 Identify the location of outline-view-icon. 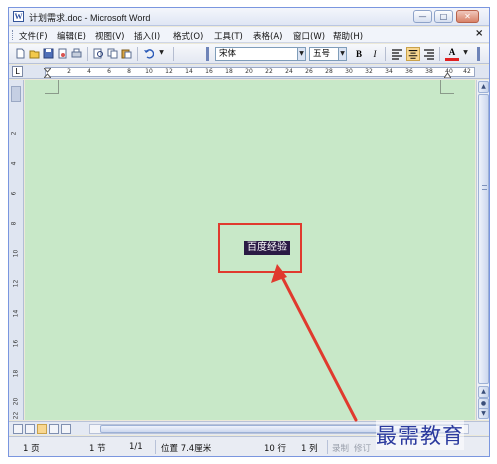
(54, 429).